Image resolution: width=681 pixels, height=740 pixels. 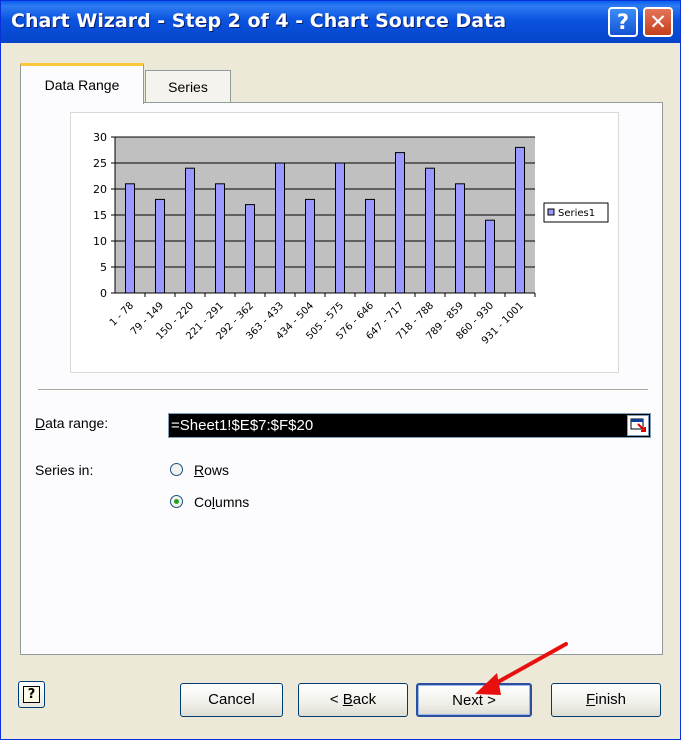 What do you see at coordinates (100, 215) in the screenshot?
I see `y-tick-label: 15` at bounding box center [100, 215].